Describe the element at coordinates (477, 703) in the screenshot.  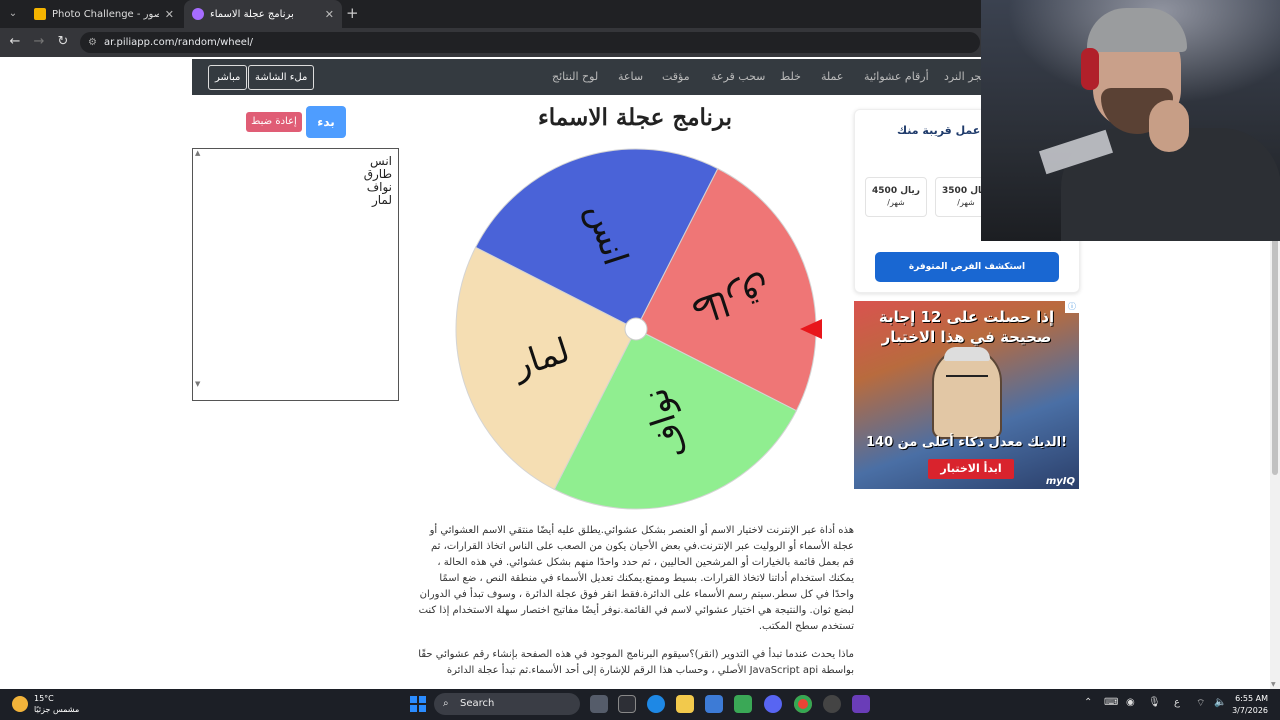
I see `search-placeholder: Search` at that location.